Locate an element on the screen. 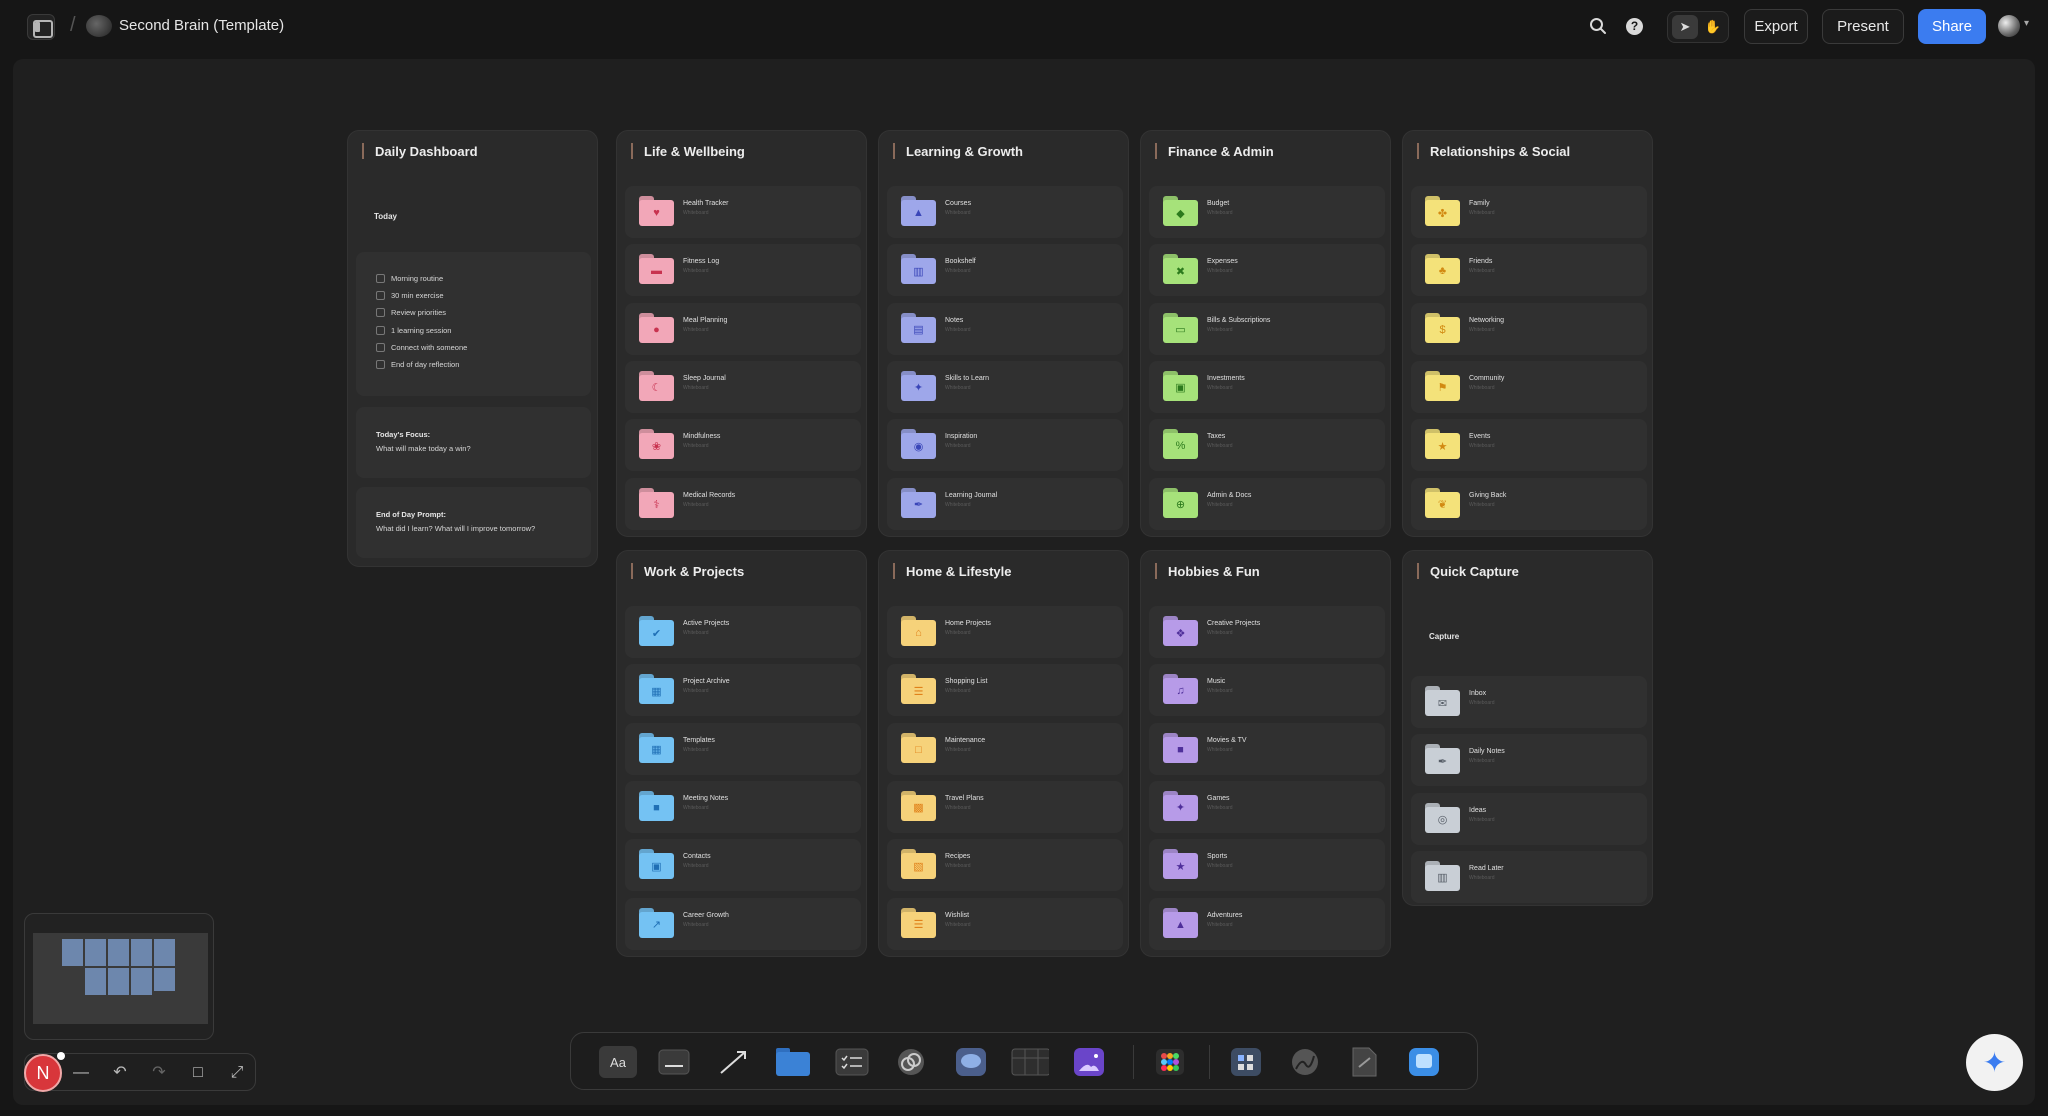  folder-icon: ⌂ is located at coordinates (918, 631).